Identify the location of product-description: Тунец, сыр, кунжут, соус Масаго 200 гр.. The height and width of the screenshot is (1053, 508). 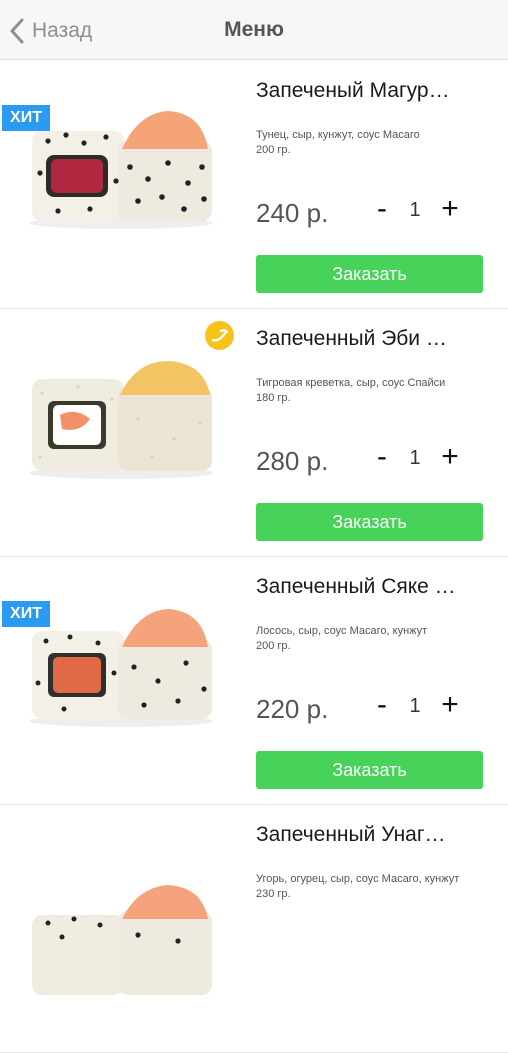
(338, 142).